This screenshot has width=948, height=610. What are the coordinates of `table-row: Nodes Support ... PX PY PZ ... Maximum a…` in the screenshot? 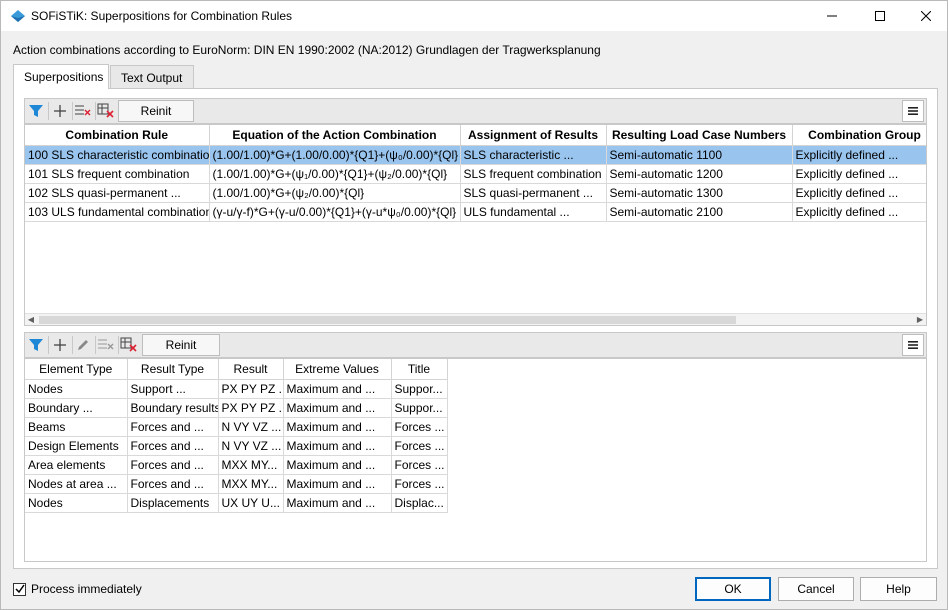 It's located at (236, 389).